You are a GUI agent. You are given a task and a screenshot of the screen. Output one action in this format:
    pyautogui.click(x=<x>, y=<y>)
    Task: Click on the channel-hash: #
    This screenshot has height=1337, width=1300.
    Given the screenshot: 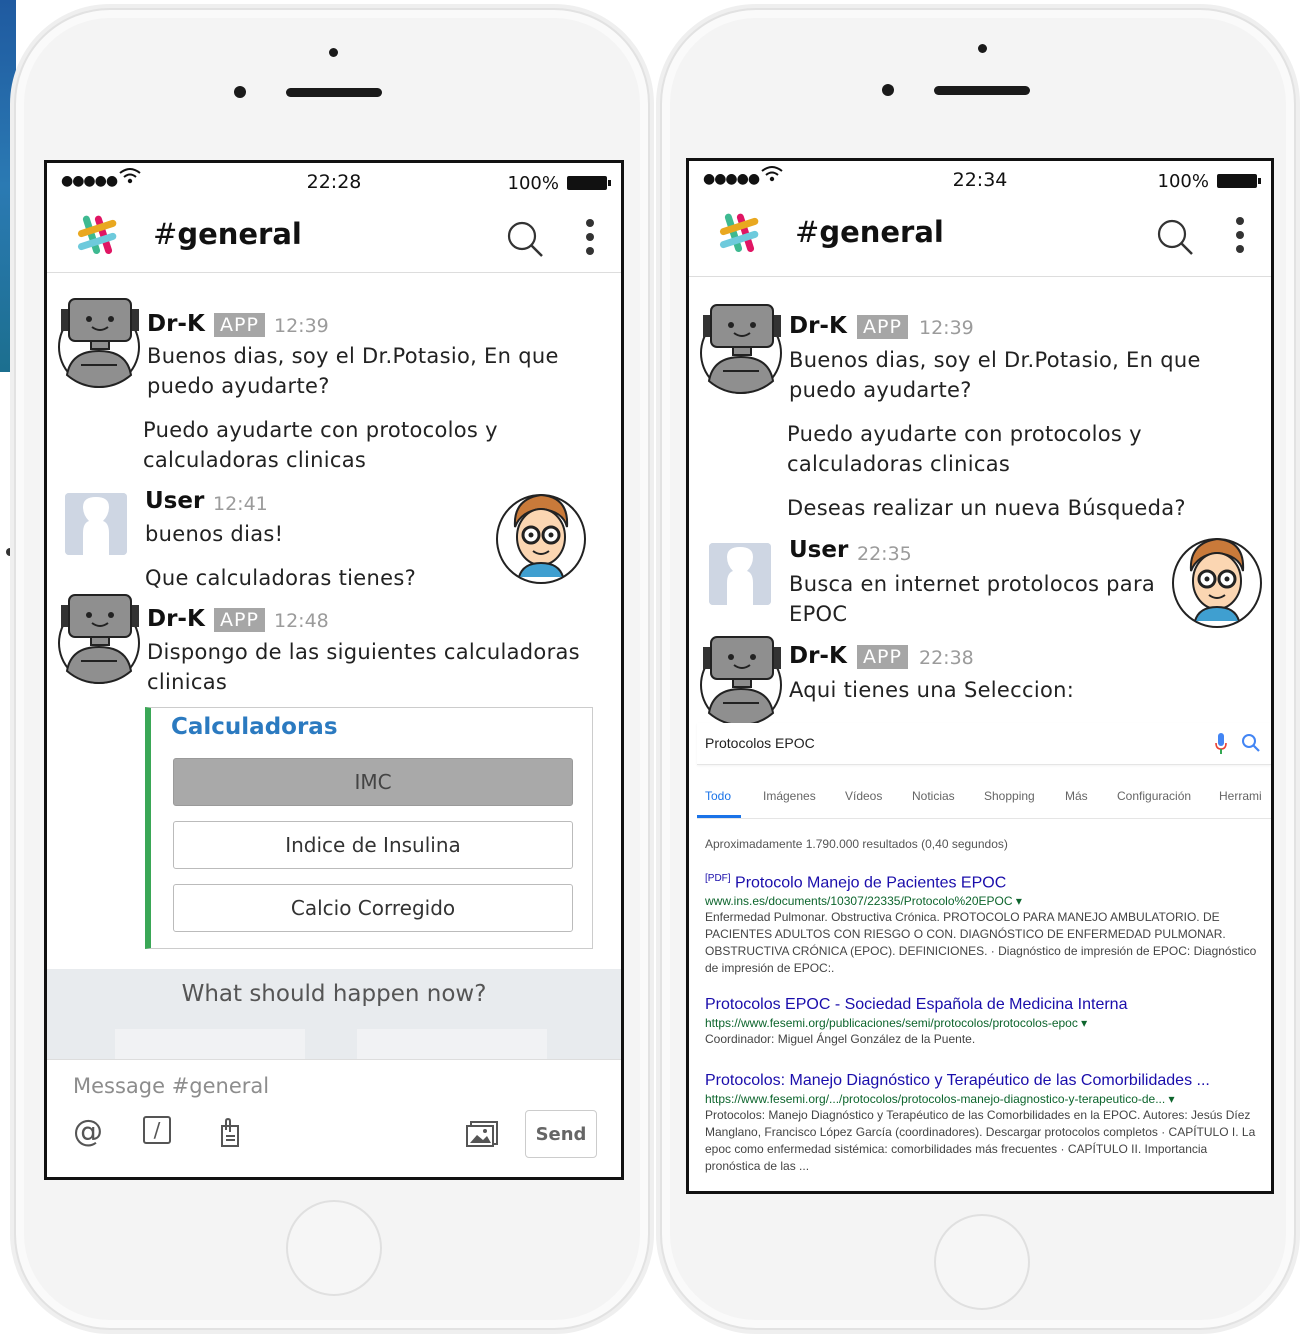 What is the action you would take?
    pyautogui.click(x=807, y=232)
    